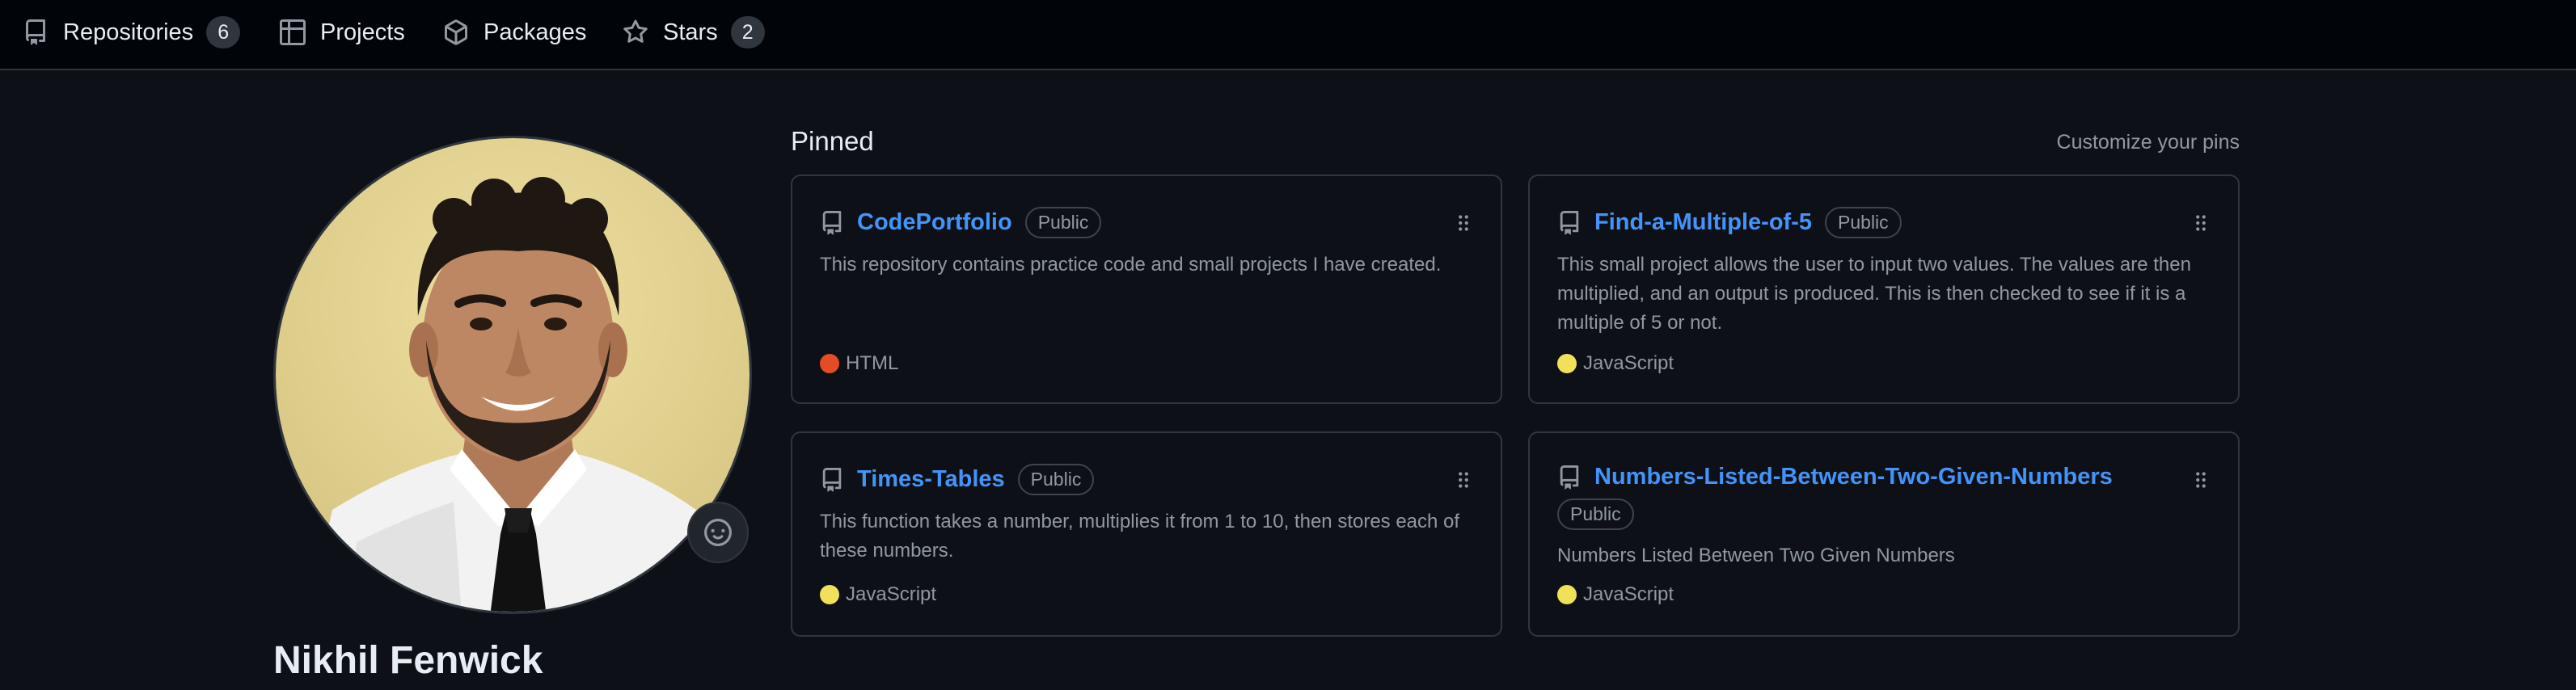  What do you see at coordinates (1288, 35) in the screenshot?
I see `profile-nav: Repositories 6 Projects Packages Stars 2` at bounding box center [1288, 35].